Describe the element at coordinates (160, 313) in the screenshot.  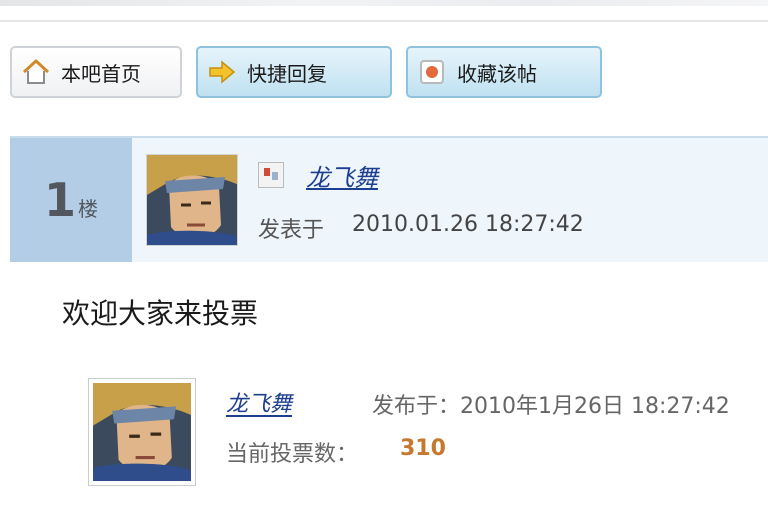
I see `post-content: 欢迎大家来投票` at that location.